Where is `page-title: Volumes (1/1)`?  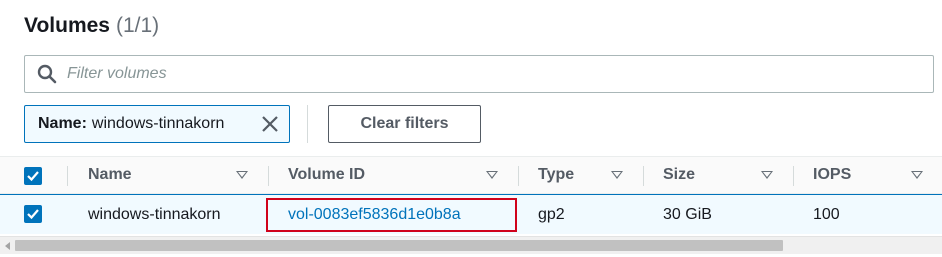
page-title: Volumes (1/1) is located at coordinates (91, 26).